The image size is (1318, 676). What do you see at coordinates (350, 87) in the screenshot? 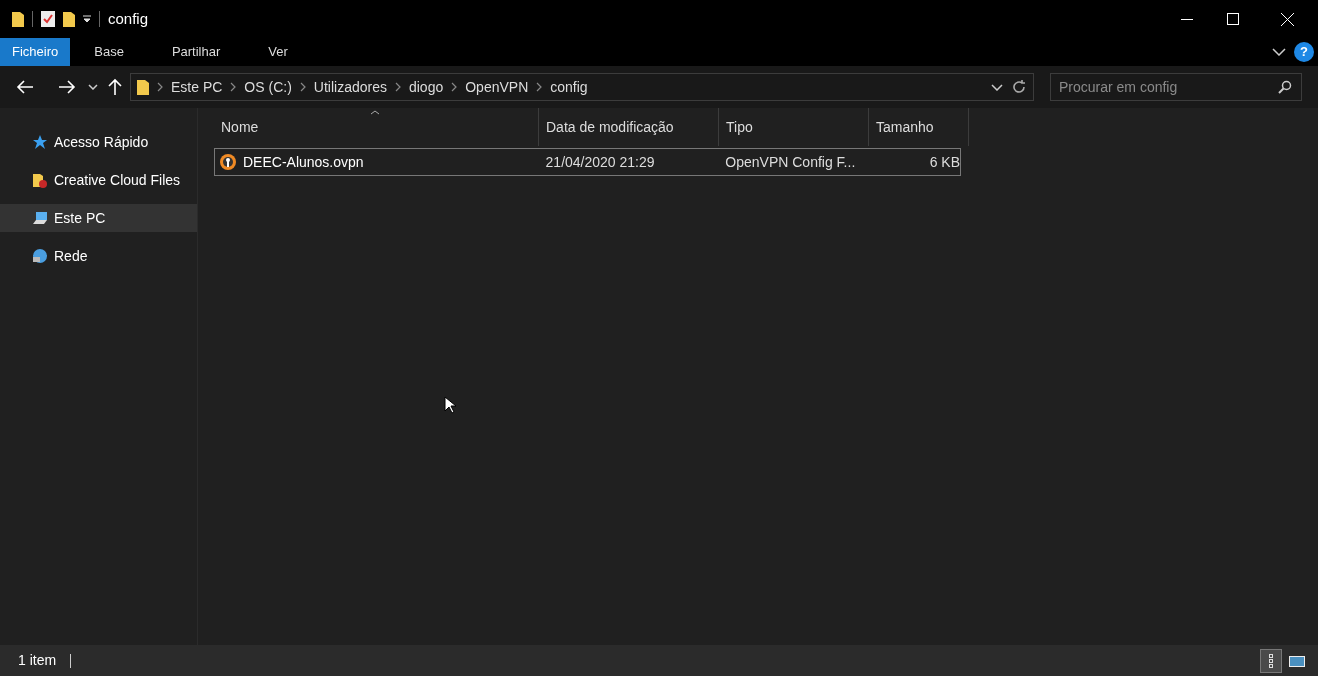
I see `breadcrumb-item: Utilizadores` at bounding box center [350, 87].